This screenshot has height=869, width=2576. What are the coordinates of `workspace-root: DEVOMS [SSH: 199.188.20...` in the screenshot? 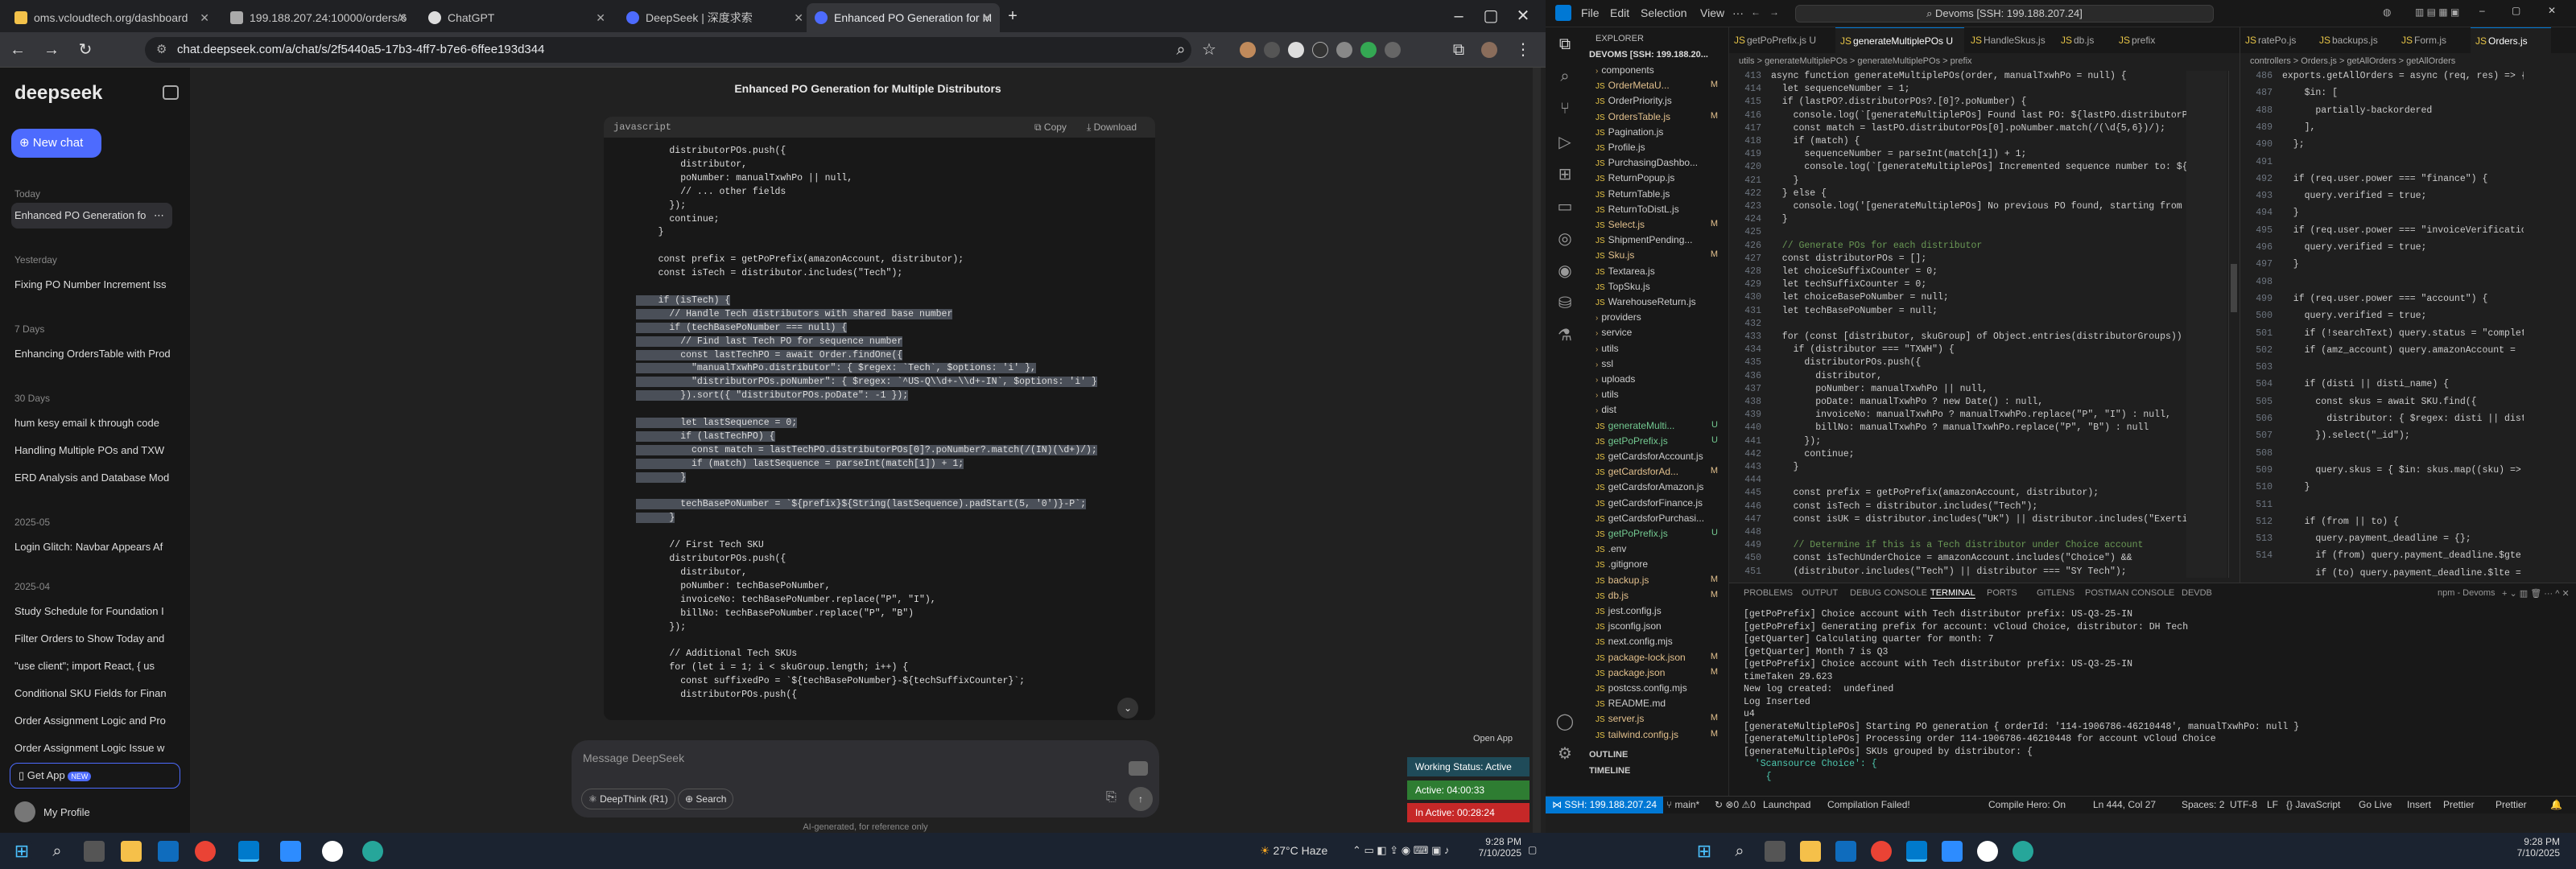 It's located at (1648, 55).